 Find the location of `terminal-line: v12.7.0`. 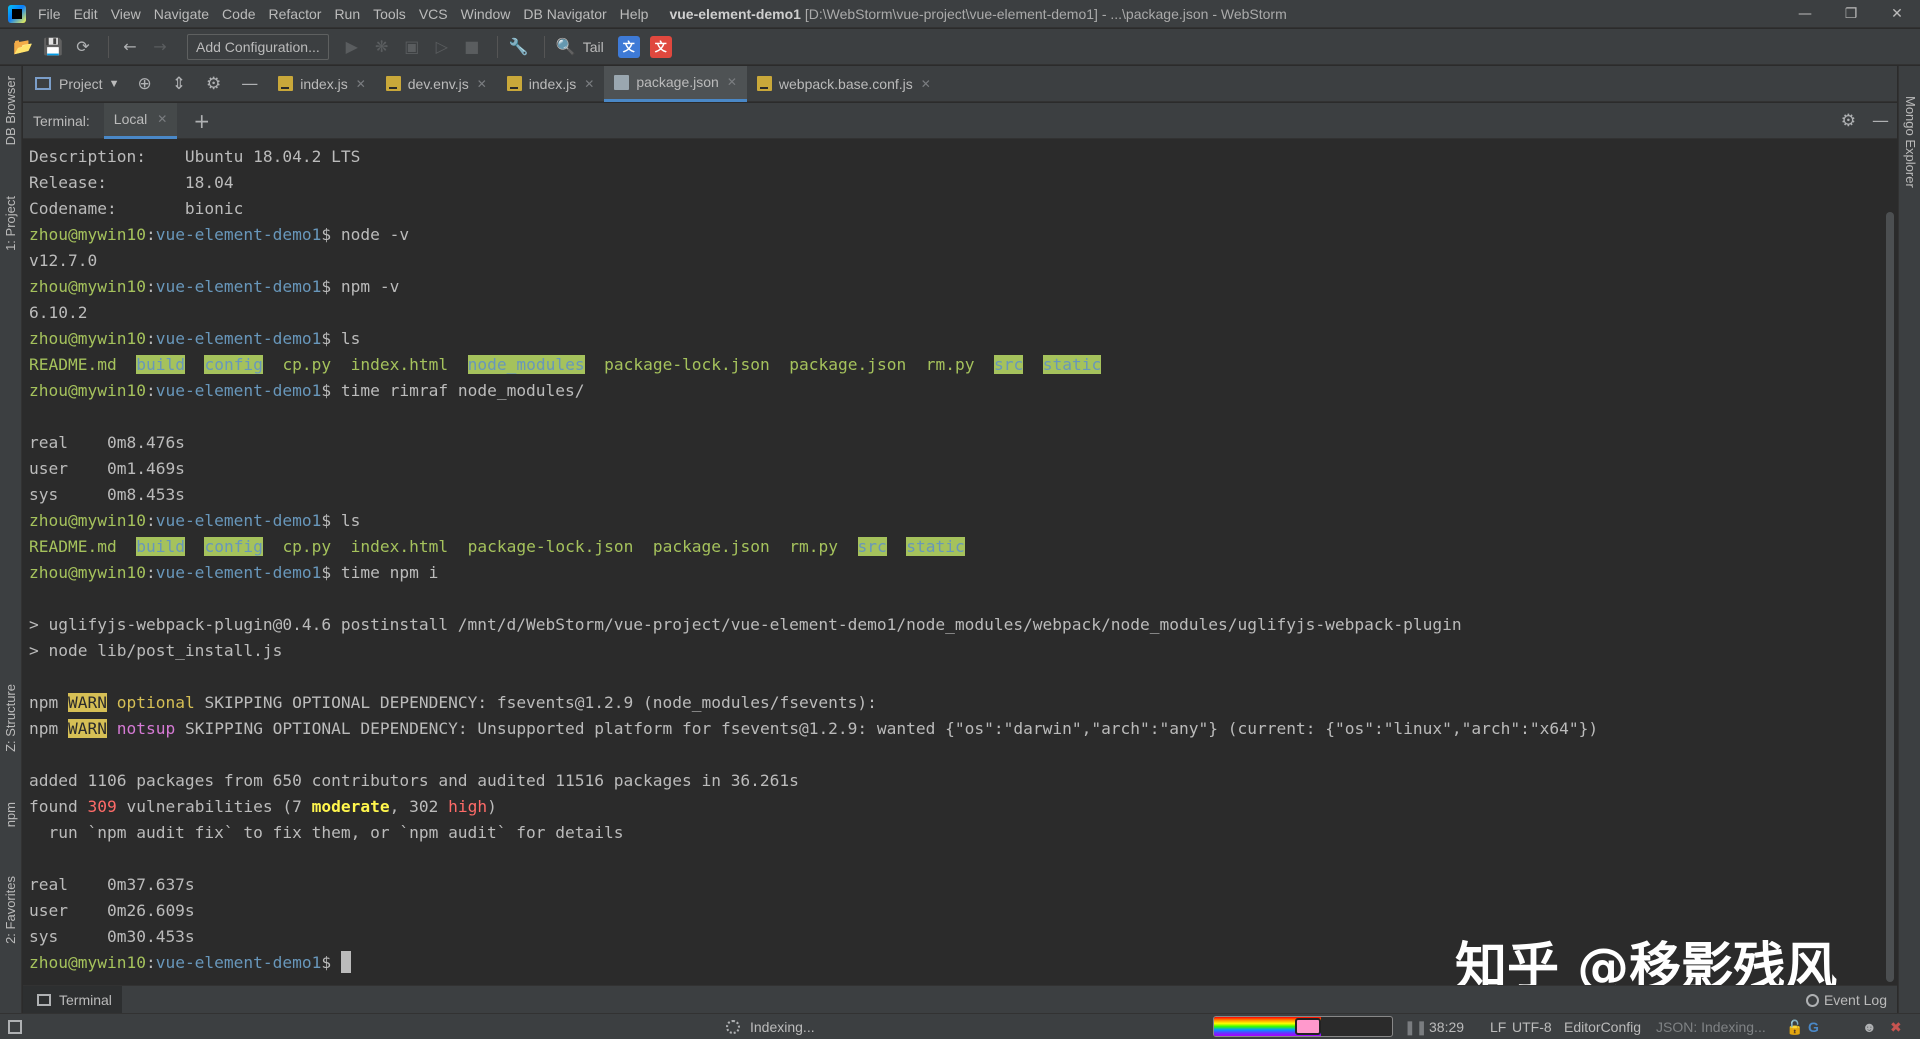

terminal-line: v12.7.0 is located at coordinates (956, 261).